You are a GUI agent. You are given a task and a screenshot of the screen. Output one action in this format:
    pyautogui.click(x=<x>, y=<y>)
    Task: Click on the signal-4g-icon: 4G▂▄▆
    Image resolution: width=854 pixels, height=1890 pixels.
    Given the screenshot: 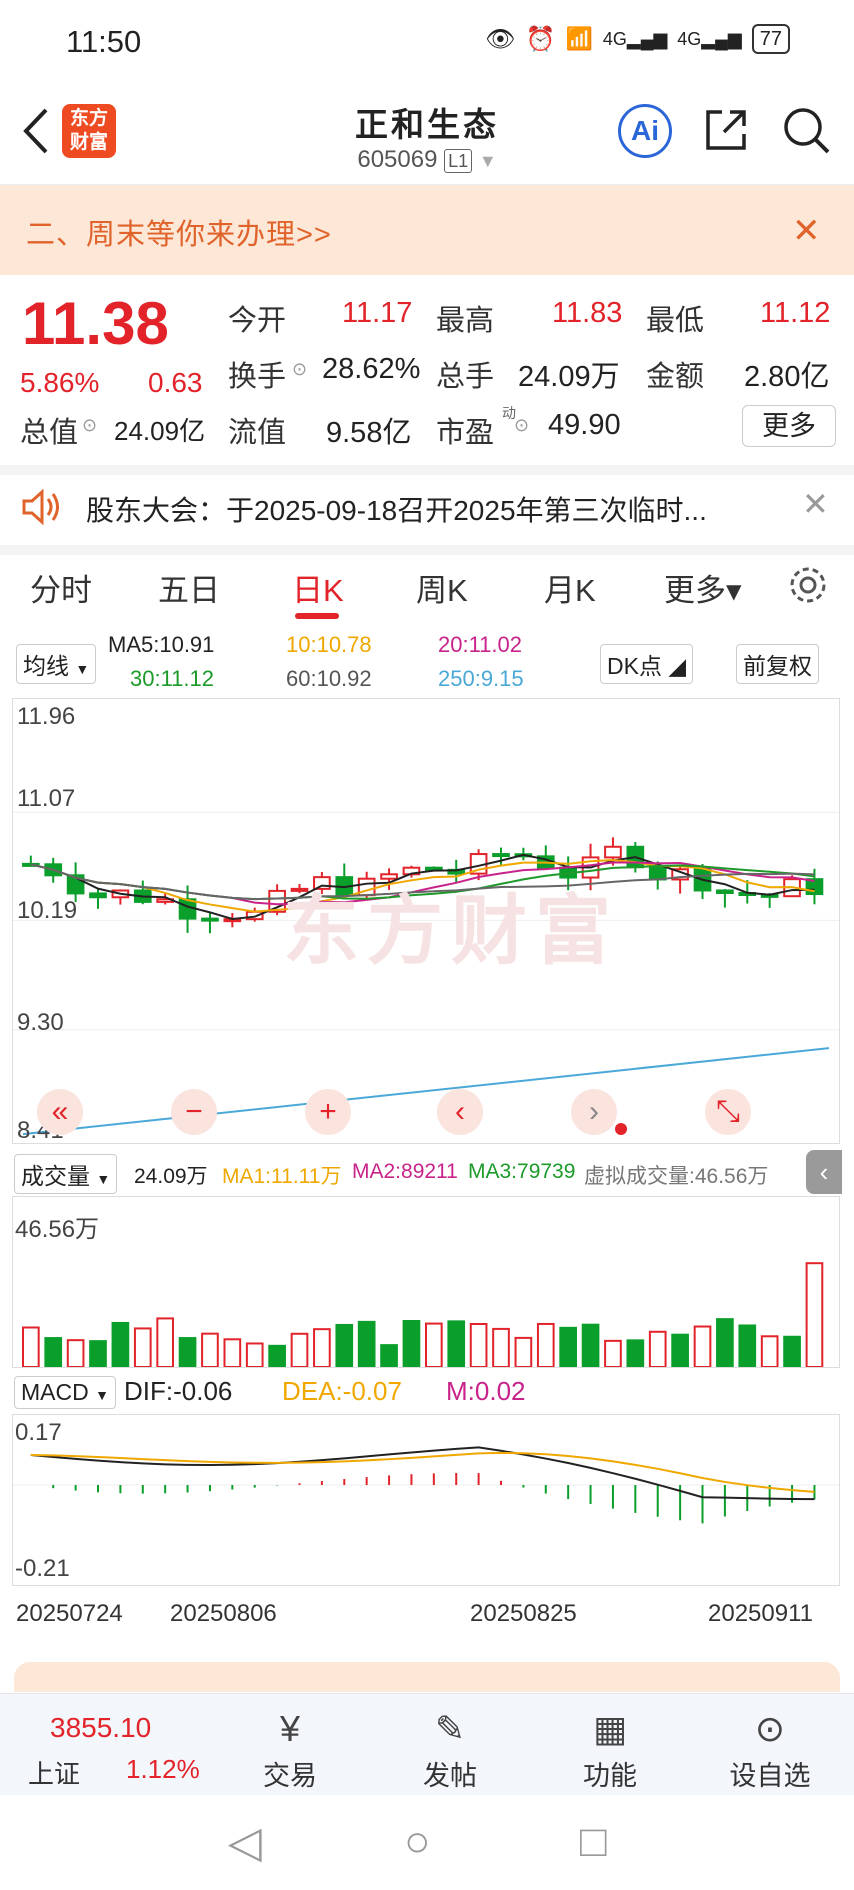 What is the action you would take?
    pyautogui.click(x=635, y=38)
    